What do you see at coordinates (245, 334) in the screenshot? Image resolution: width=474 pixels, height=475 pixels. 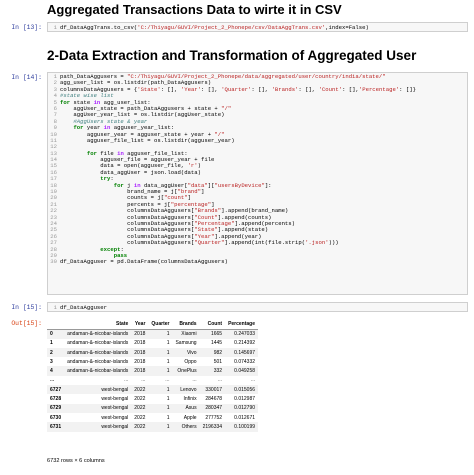 I see `table-cell: 0.247033` at bounding box center [245, 334].